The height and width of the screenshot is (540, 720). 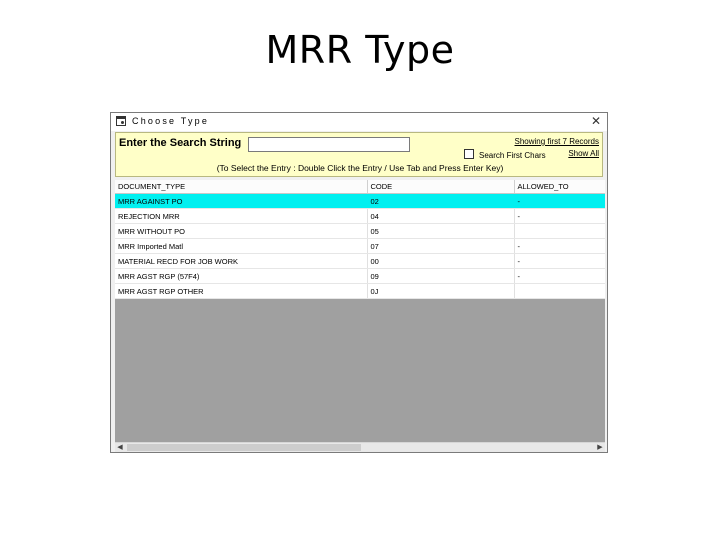 What do you see at coordinates (241, 187) in the screenshot?
I see `column-header-document-type: DOCUMENT_TYPE` at bounding box center [241, 187].